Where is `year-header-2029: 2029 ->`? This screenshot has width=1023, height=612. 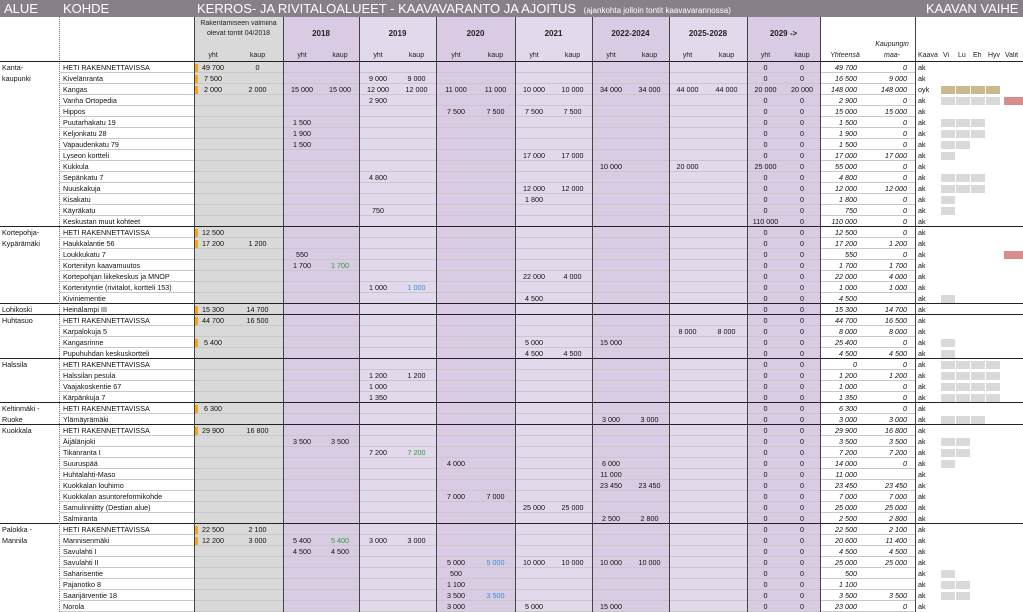
year-header-2029: 2029 -> is located at coordinates (783, 34).